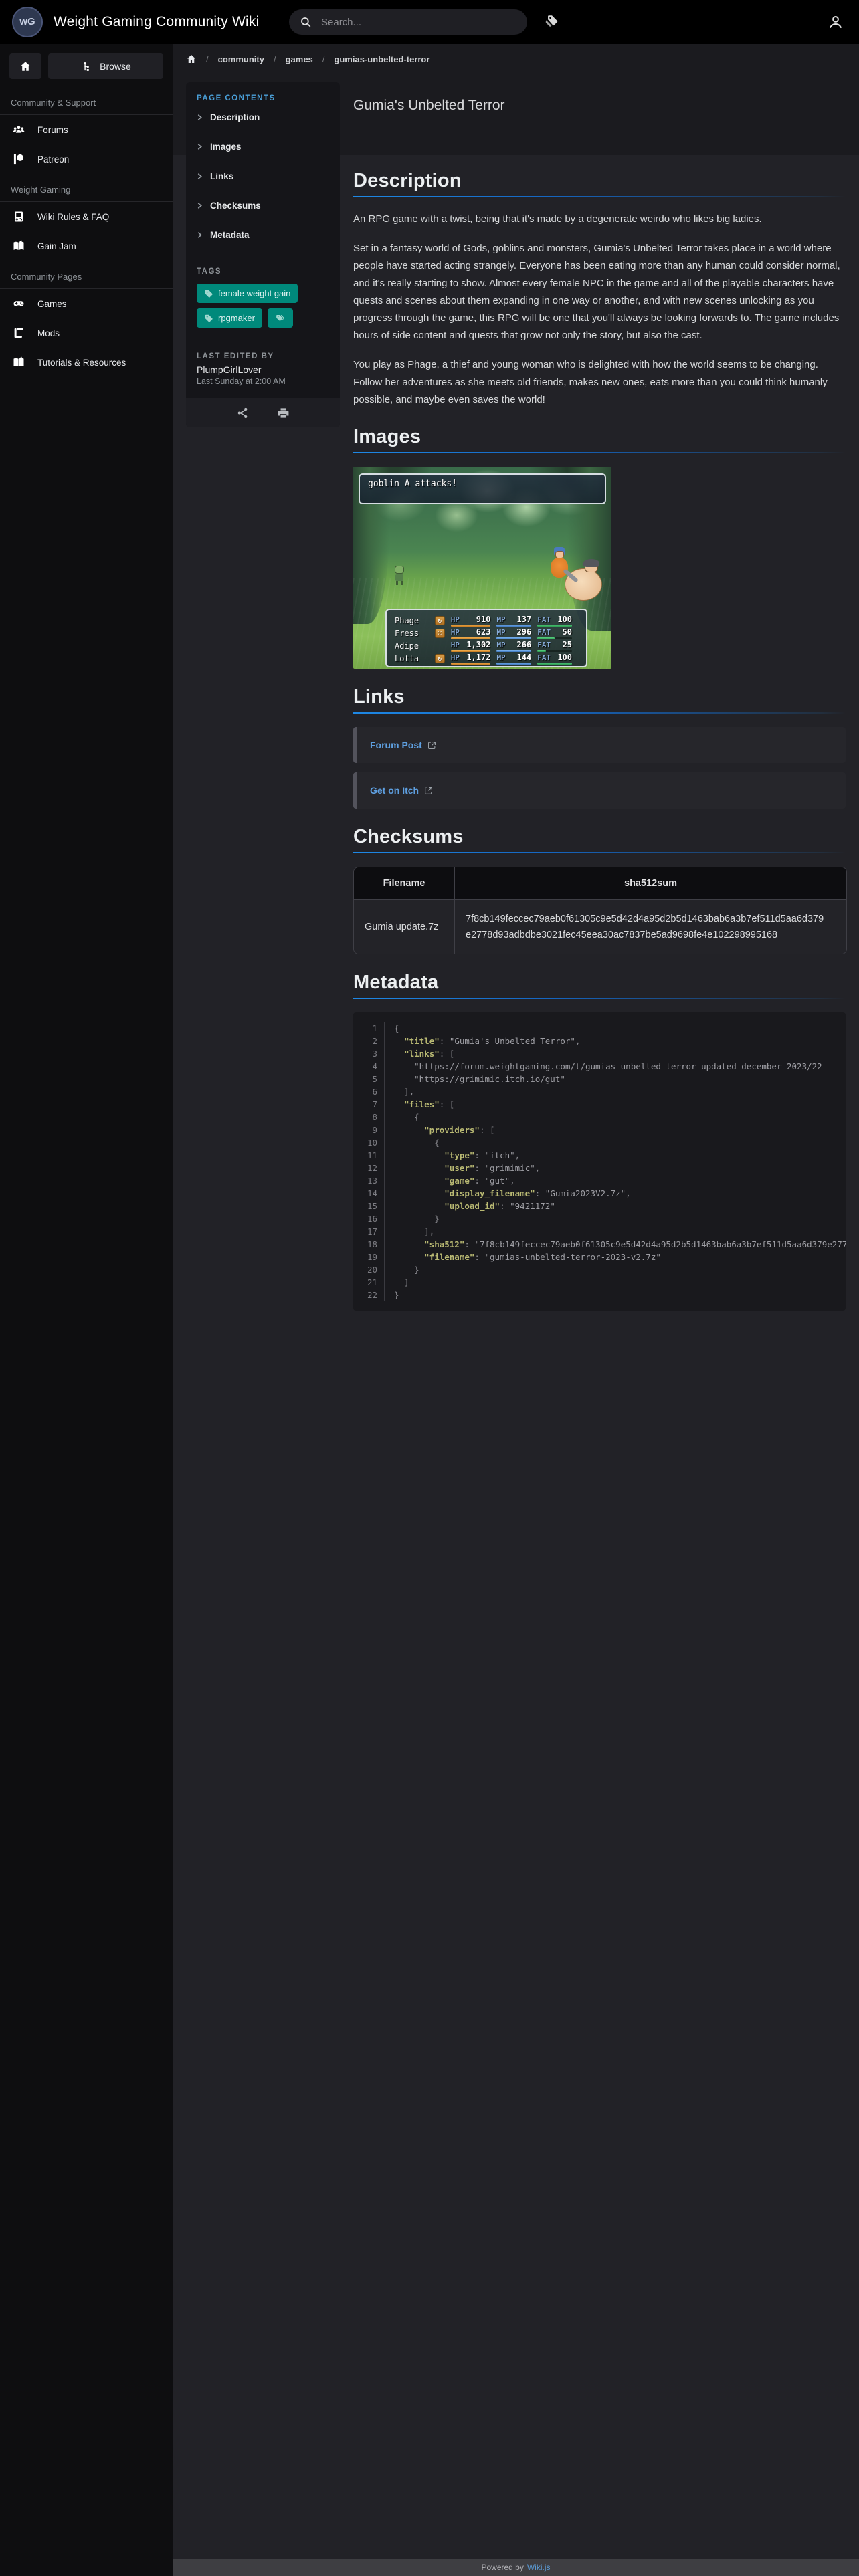 The width and height of the screenshot is (859, 2576). What do you see at coordinates (237, 98) in the screenshot?
I see `page-contents-label: PAGE CONTENTS` at bounding box center [237, 98].